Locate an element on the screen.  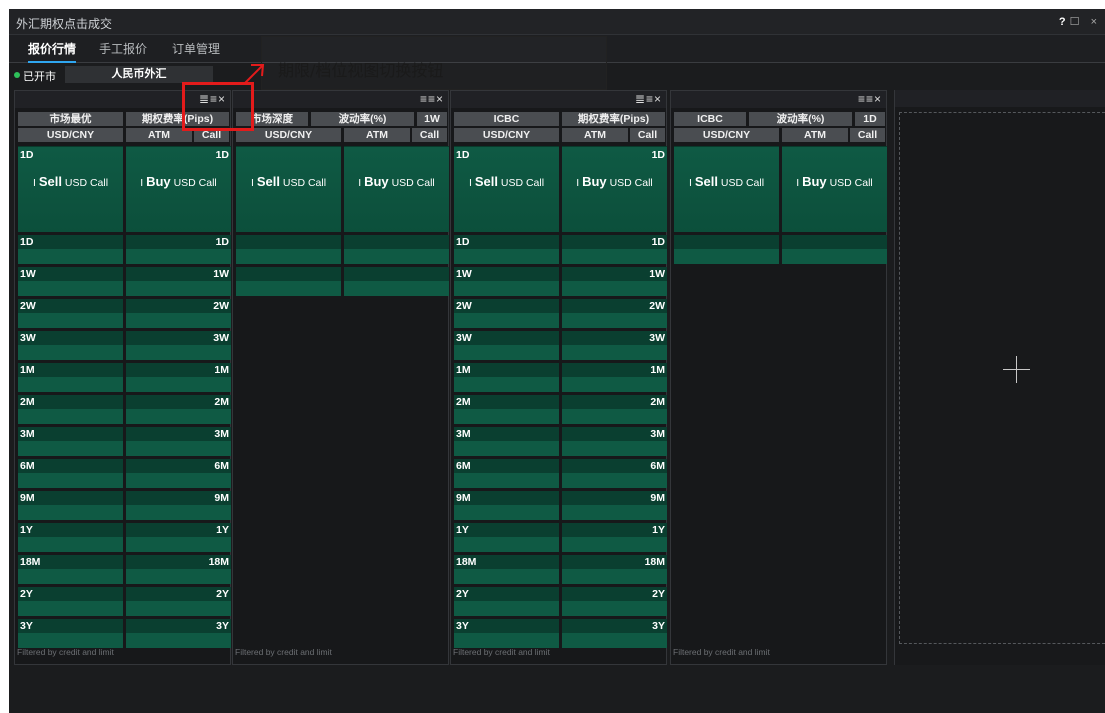
add-panel-area is located at coordinates (1002, 378).